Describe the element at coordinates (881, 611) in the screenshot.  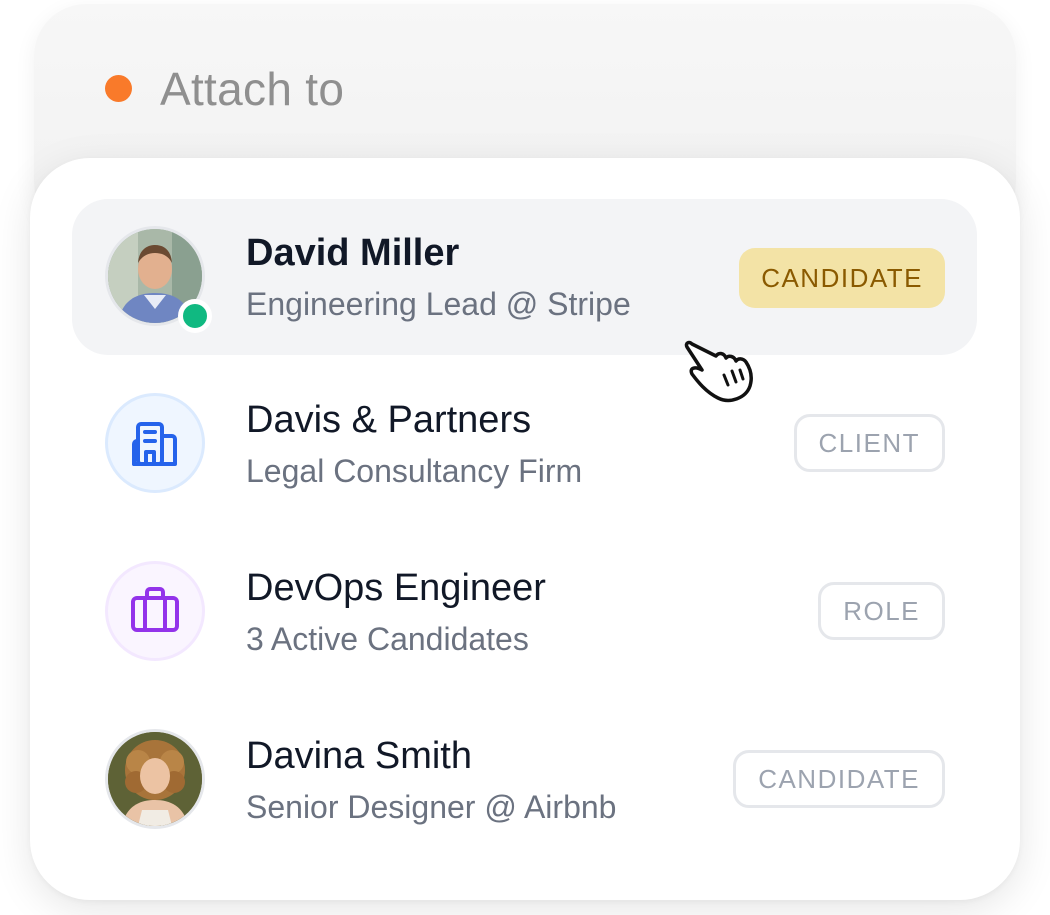
I see `type-badge: ROLE` at that location.